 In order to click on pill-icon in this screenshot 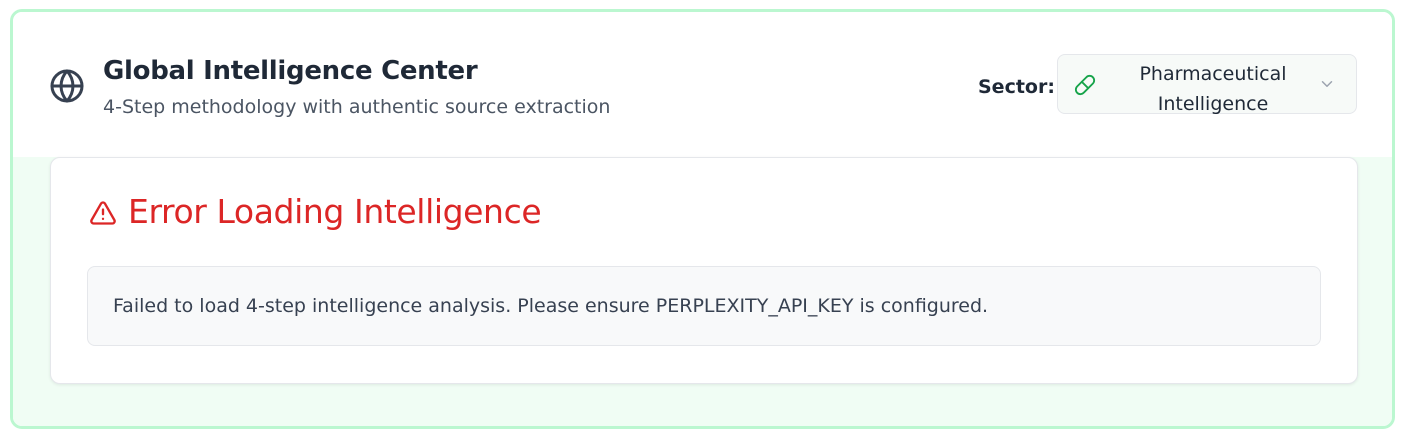, I will do `click(1085, 85)`.